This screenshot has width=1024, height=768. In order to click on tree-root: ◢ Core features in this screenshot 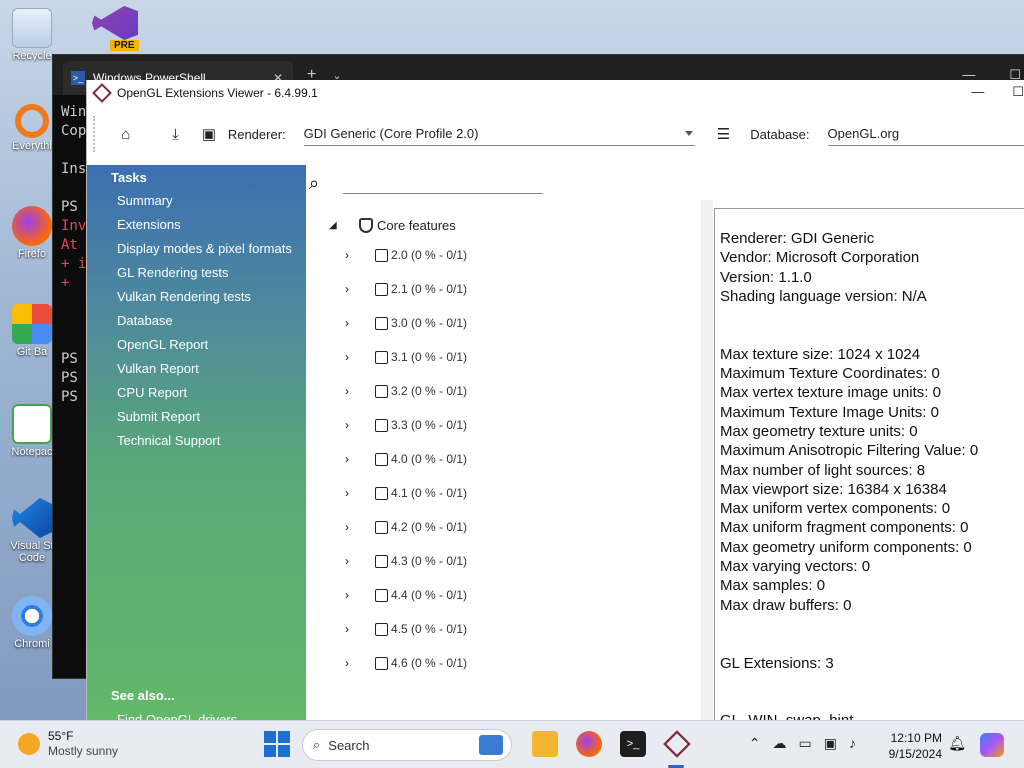, I will do `click(504, 225)`.